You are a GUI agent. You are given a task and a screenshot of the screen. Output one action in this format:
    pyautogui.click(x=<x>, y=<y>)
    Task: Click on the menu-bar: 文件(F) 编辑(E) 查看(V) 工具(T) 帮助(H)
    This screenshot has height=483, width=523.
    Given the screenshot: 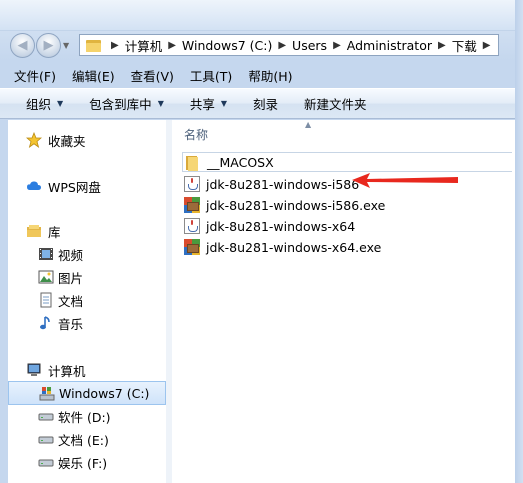 What is the action you would take?
    pyautogui.click(x=257, y=75)
    